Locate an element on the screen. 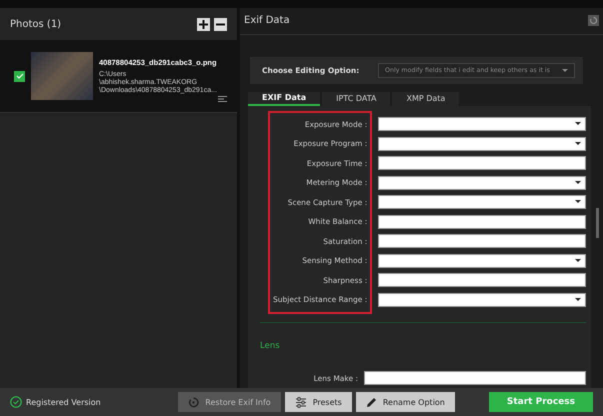 The height and width of the screenshot is (416, 603). restore-icon is located at coordinates (194, 402).